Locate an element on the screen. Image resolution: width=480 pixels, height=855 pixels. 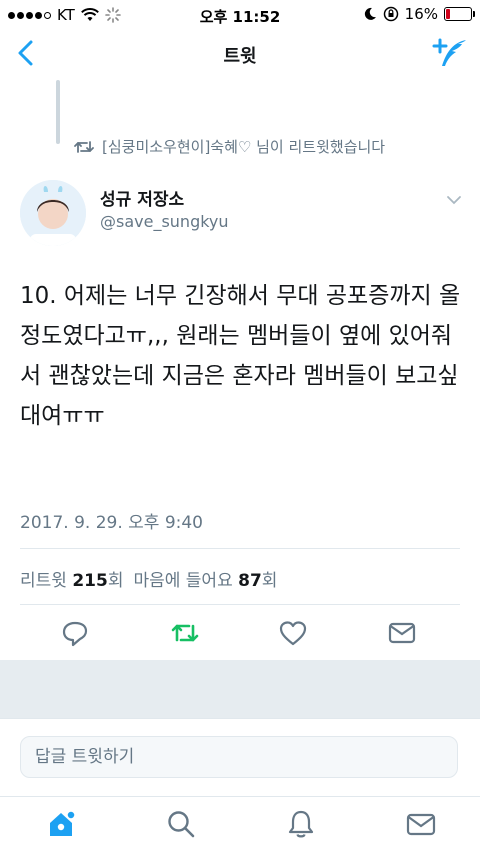
author-name: 성규 저장소 is located at coordinates (142, 197).